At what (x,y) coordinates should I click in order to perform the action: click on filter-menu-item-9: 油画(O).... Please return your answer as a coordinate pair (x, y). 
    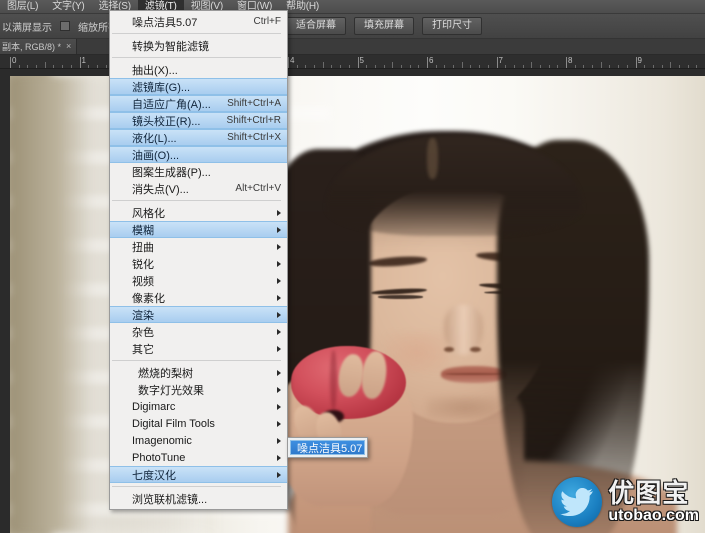
    Looking at the image, I should click on (198, 154).